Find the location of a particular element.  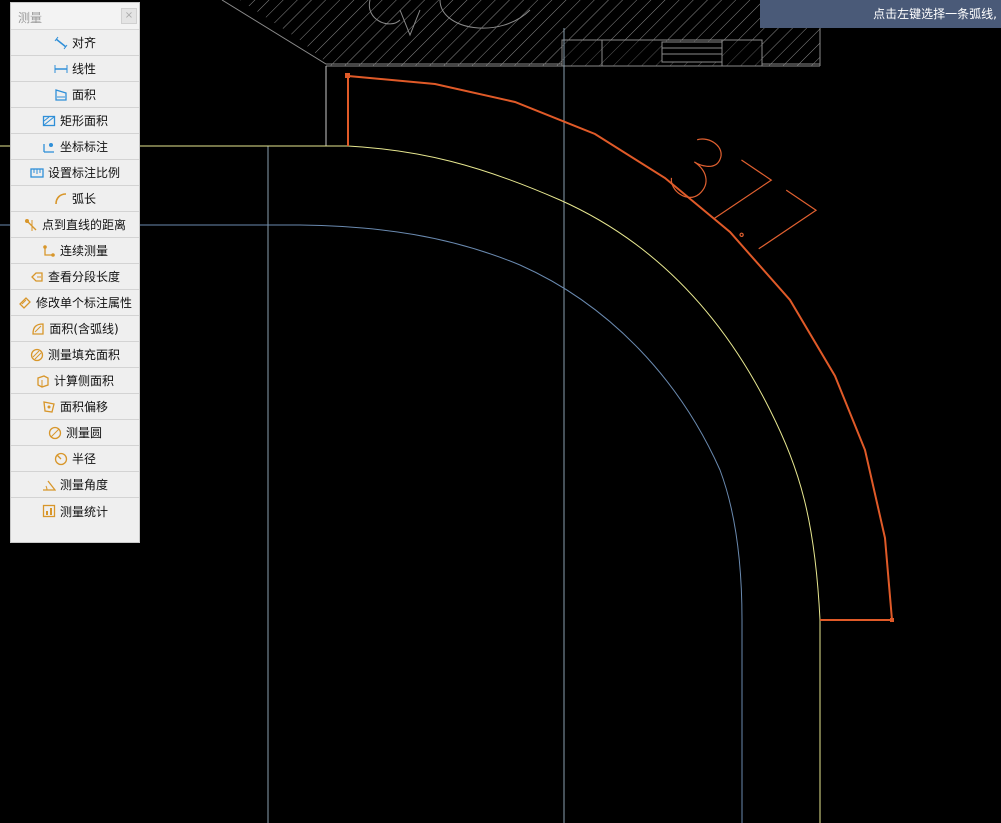

tool-item-angle: 测量角度 is located at coordinates (75, 485).